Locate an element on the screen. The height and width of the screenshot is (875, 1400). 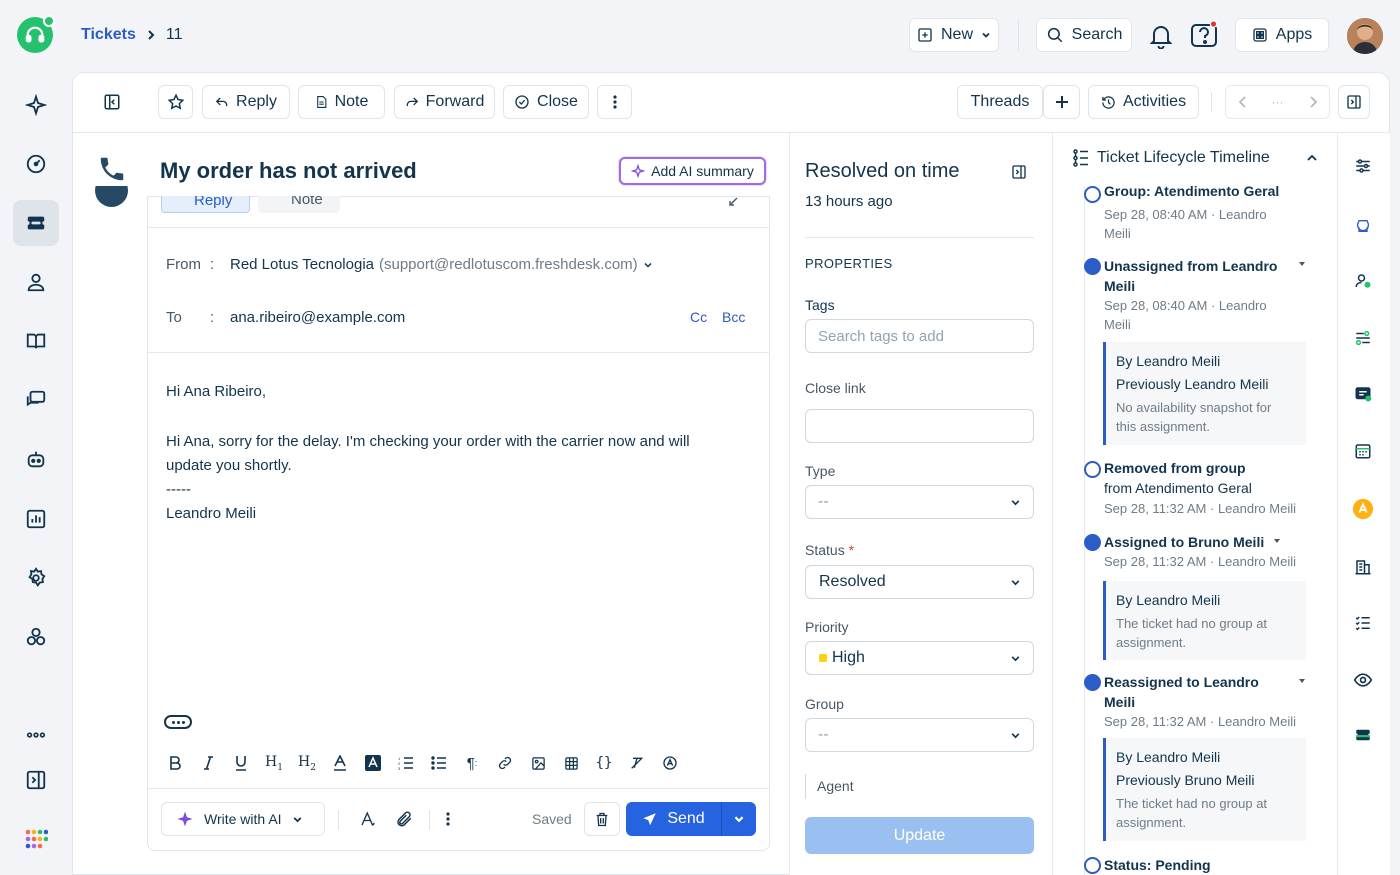
more-actions-button is located at coordinates (614, 102).